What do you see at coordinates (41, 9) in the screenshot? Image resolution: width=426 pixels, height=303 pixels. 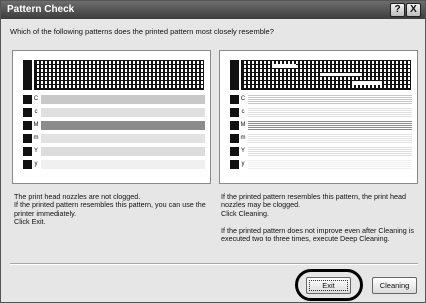 I see `dialog-title: Pattern Check` at bounding box center [41, 9].